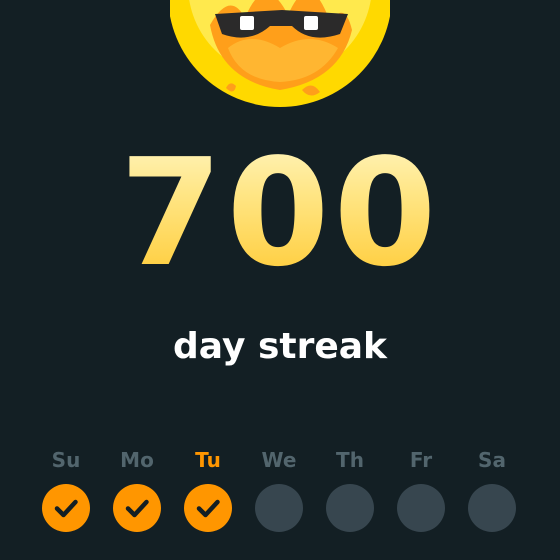 The image size is (560, 560). Describe the element at coordinates (280, 53) in the screenshot. I see `fire-mascot-icon` at that location.